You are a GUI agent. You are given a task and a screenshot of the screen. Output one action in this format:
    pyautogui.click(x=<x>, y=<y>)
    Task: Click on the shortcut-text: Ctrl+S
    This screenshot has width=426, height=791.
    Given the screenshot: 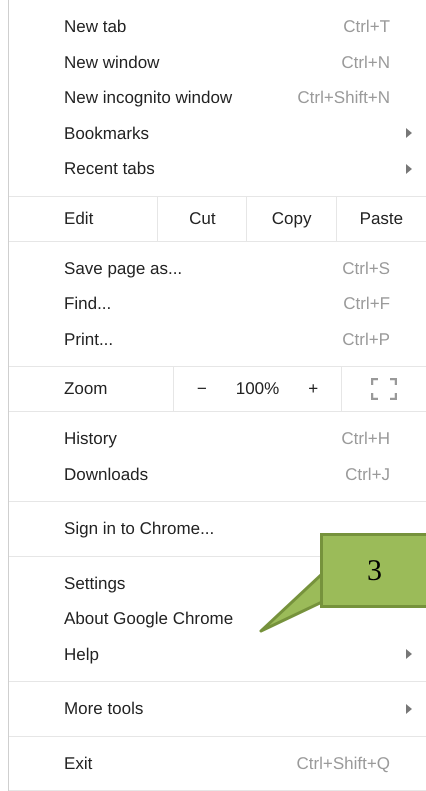 What is the action you would take?
    pyautogui.click(x=366, y=269)
    